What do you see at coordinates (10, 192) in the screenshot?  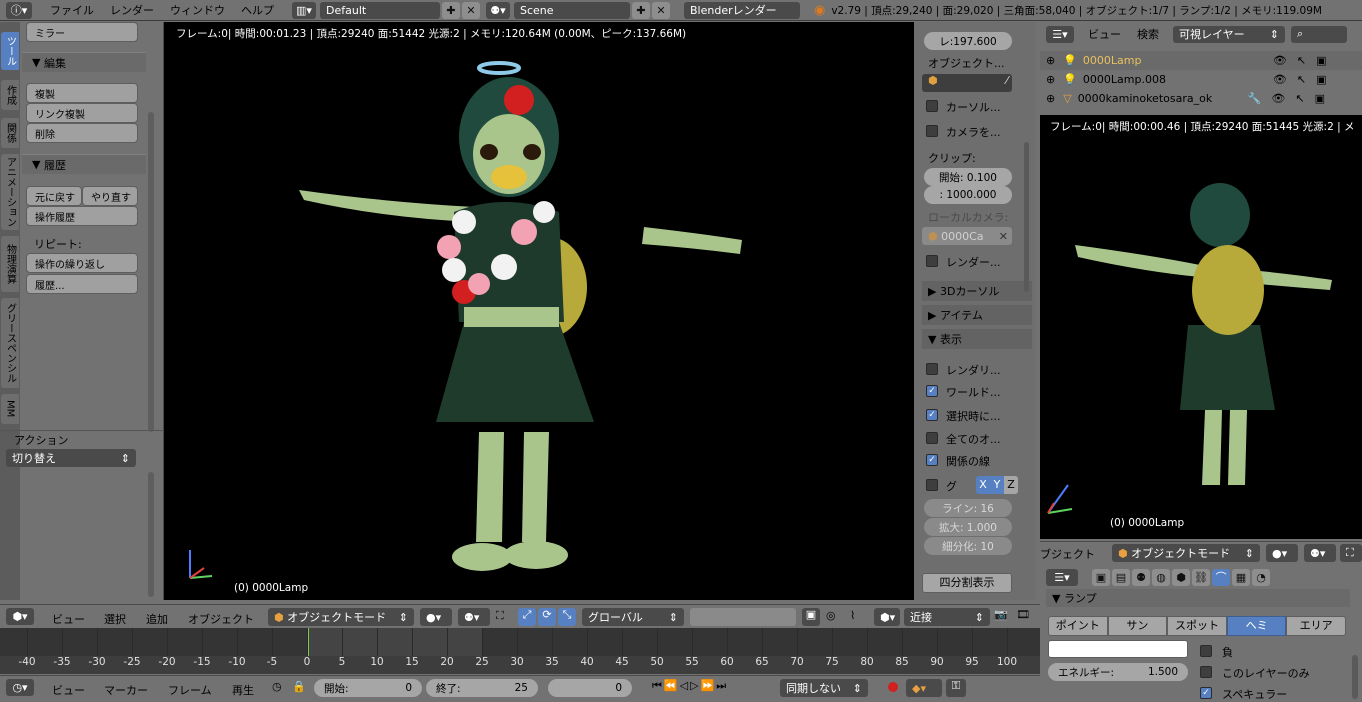 I see `tab-animation: アニメーション` at bounding box center [10, 192].